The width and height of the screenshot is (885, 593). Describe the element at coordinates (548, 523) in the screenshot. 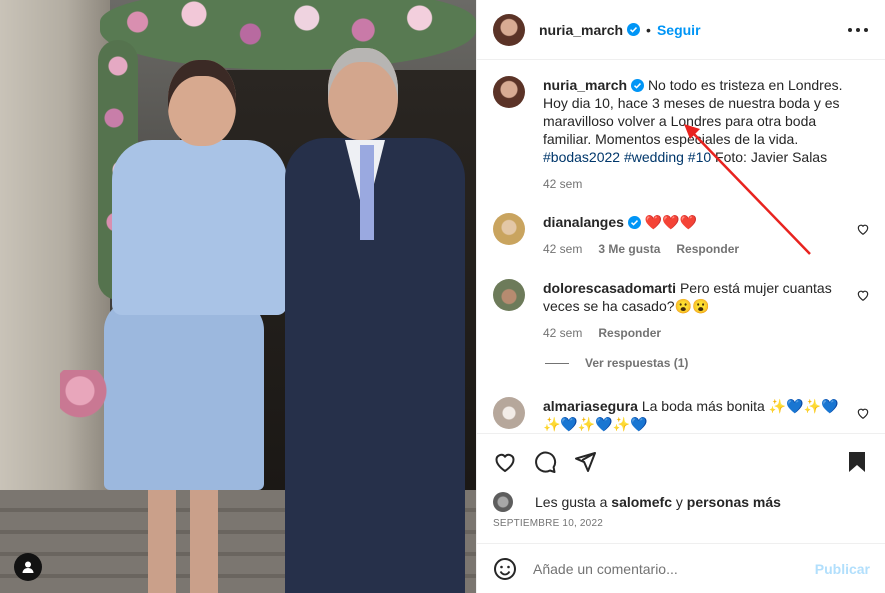

I see `post-date: SEPTIEMBRE 10, 2022` at that location.